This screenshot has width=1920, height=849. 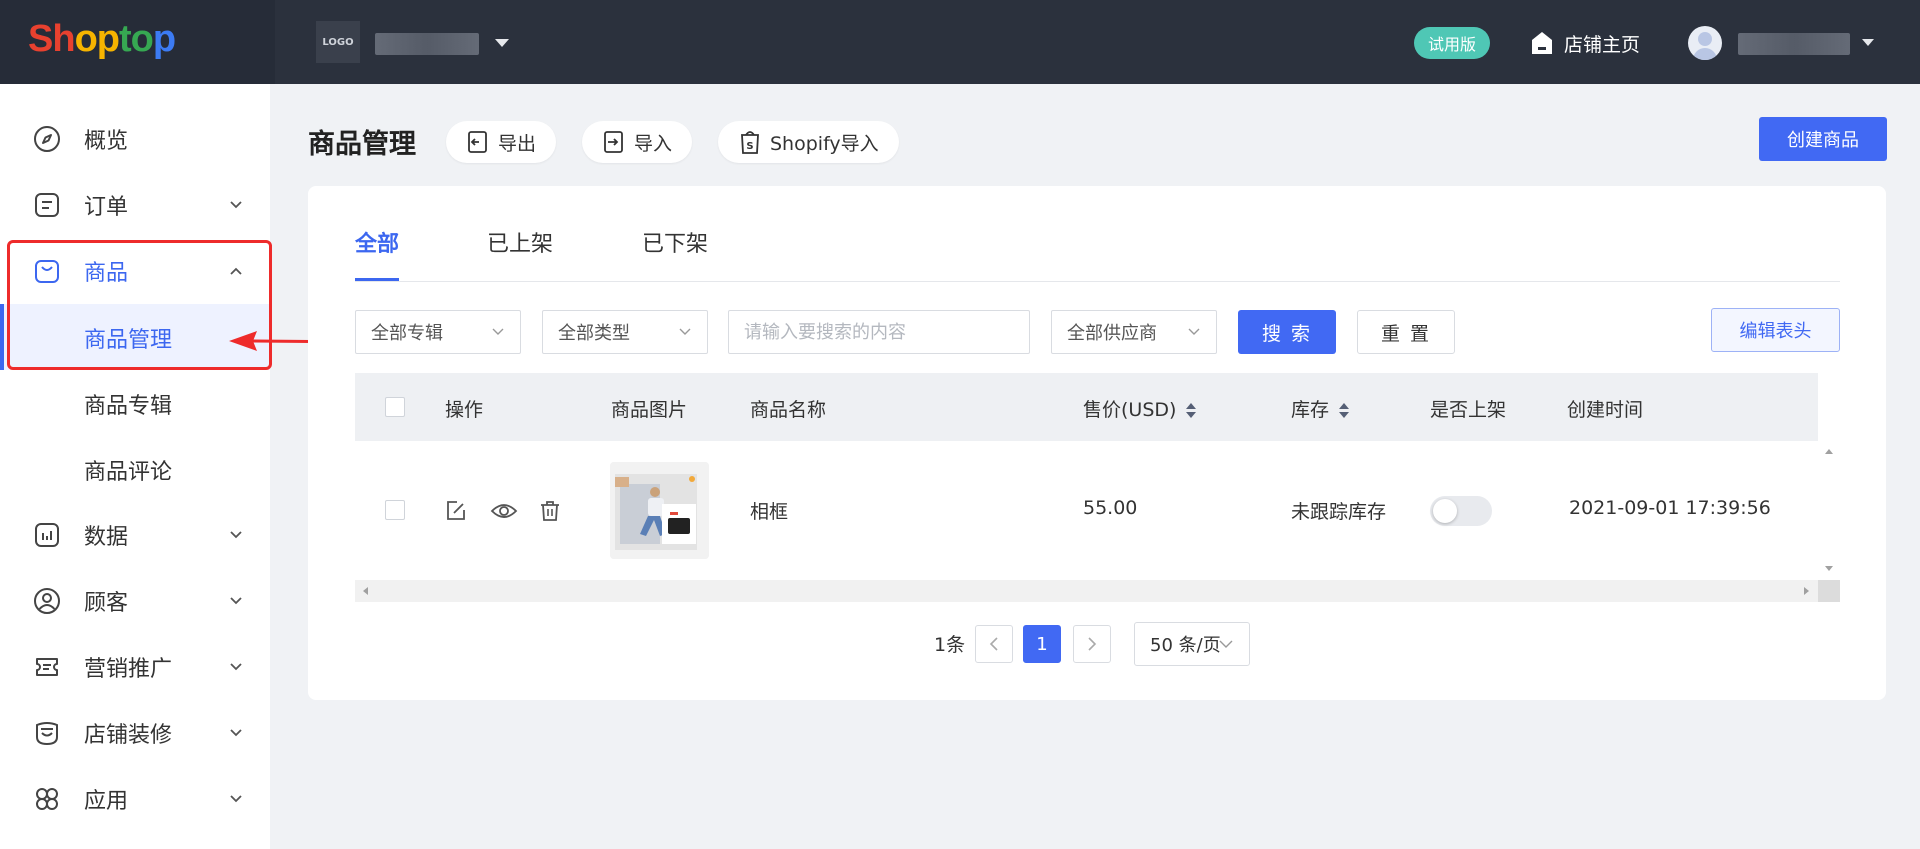 What do you see at coordinates (1097, 254) in the screenshot?
I see `status-tabs: 全部 已上架 已下架` at bounding box center [1097, 254].